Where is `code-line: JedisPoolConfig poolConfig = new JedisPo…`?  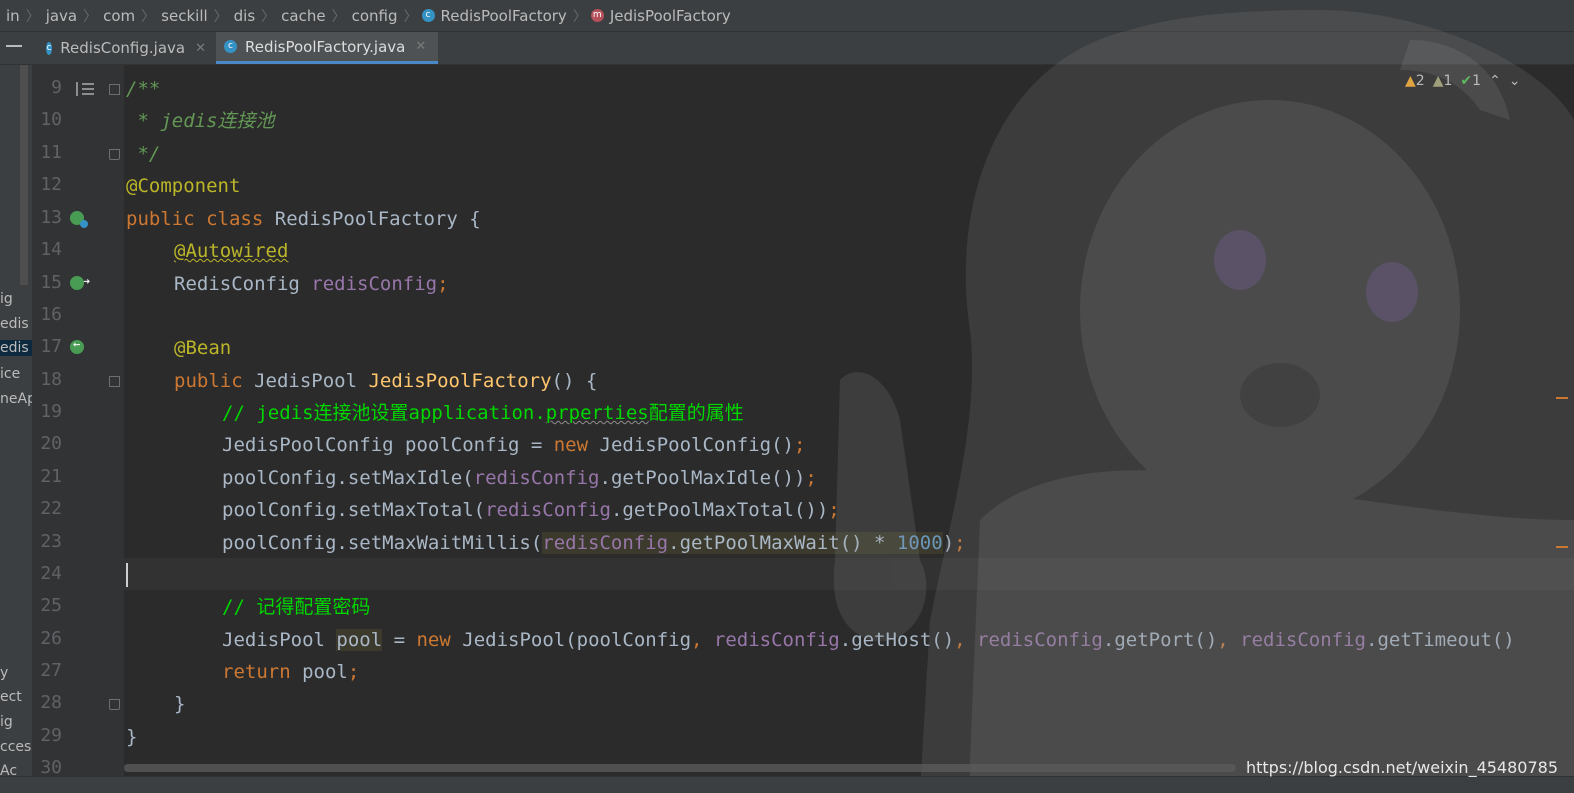
code-line: JedisPoolConfig poolConfig = new JedisPo… is located at coordinates (513, 445).